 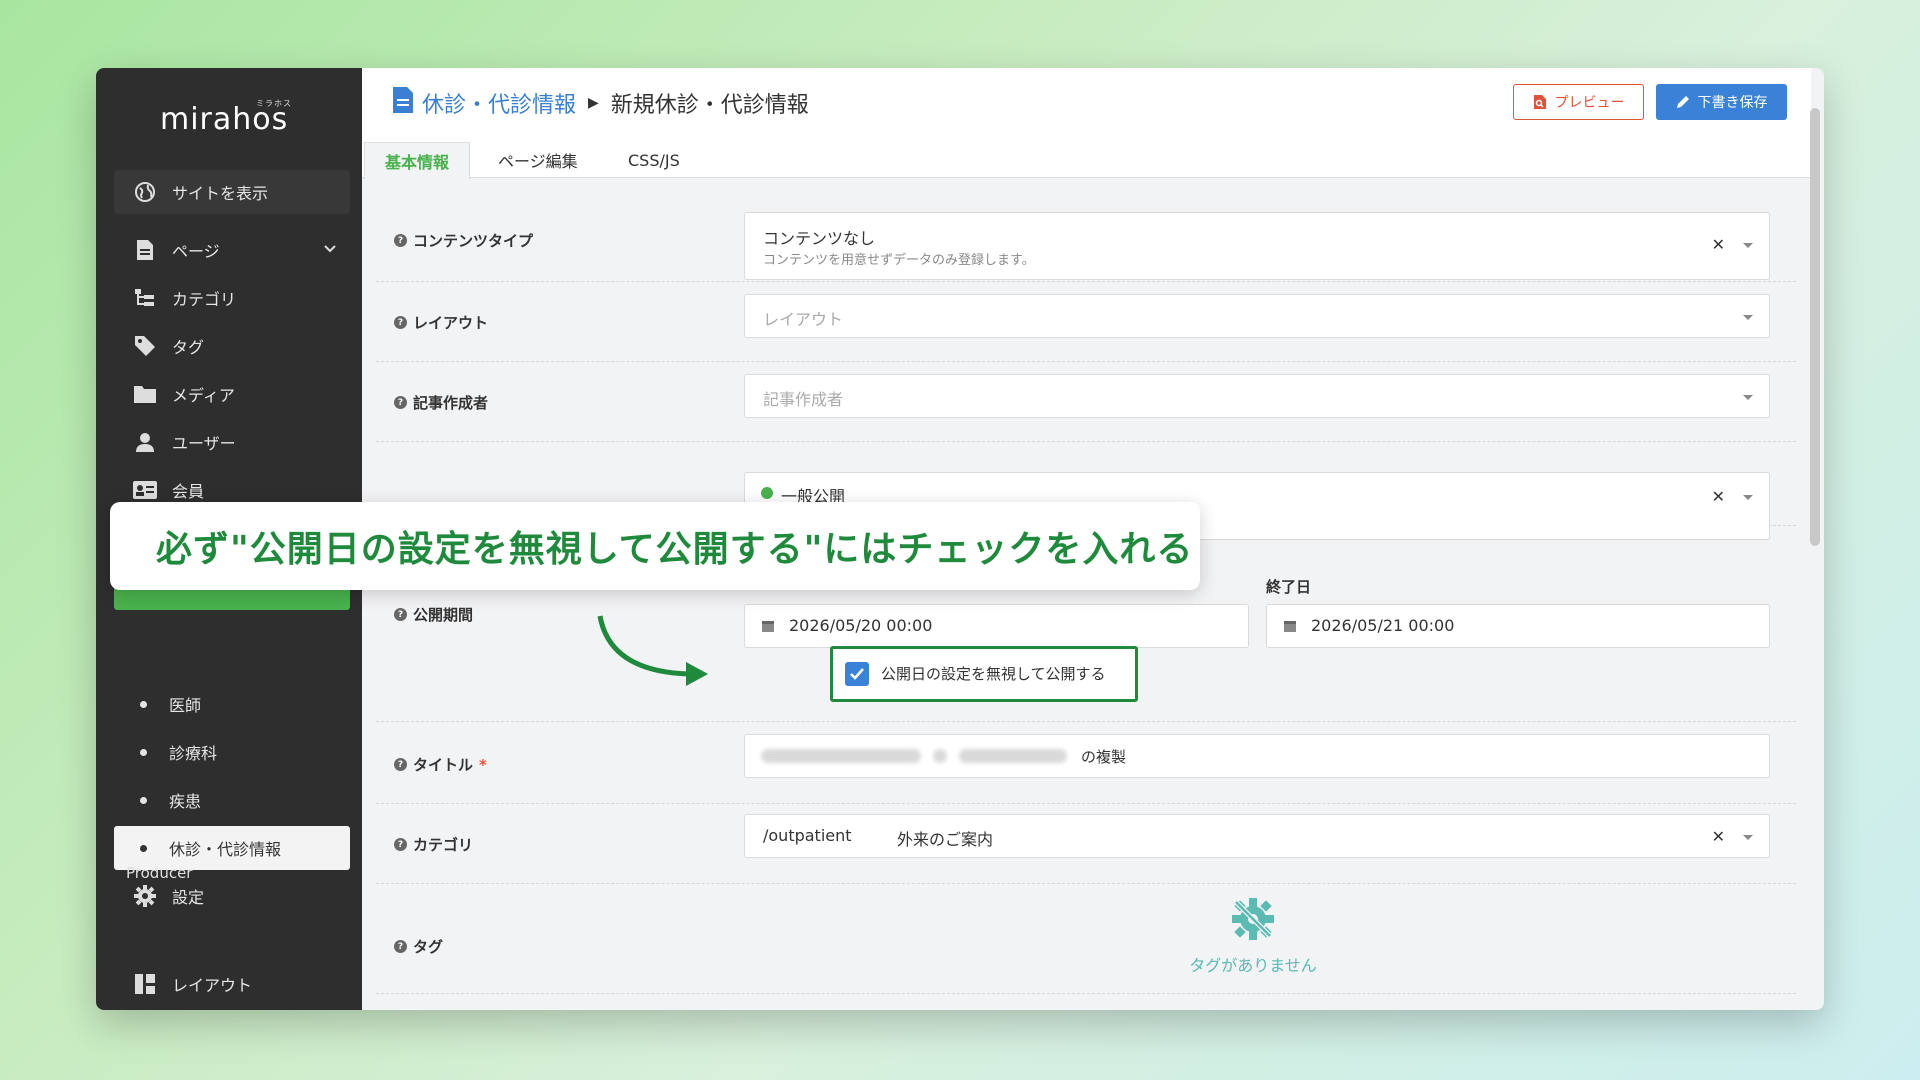 I want to click on sidebar-subitem-label: 診療科, so click(x=193, y=753).